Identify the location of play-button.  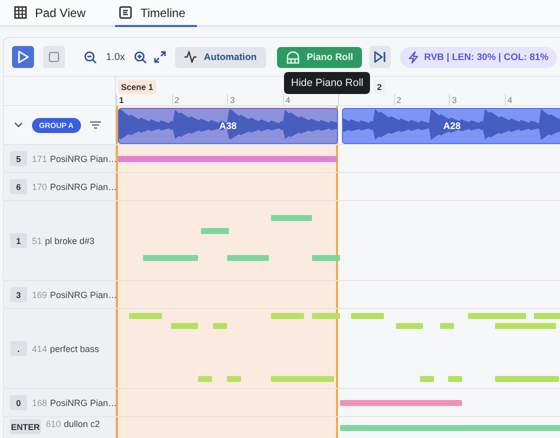
(23, 57).